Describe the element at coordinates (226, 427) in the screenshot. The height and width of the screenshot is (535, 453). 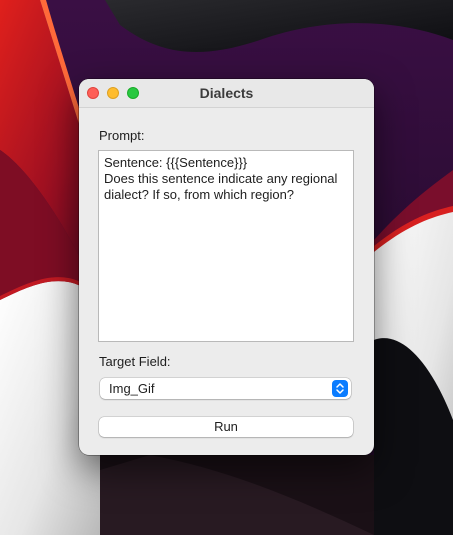
I see `run-button: Run` at that location.